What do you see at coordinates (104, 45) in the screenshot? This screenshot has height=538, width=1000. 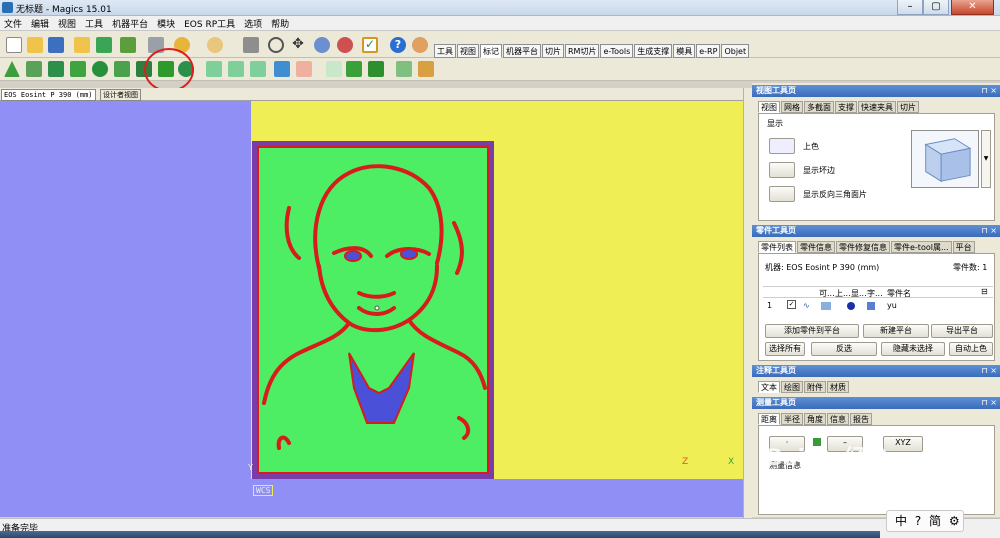 I see `load-part-icon` at bounding box center [104, 45].